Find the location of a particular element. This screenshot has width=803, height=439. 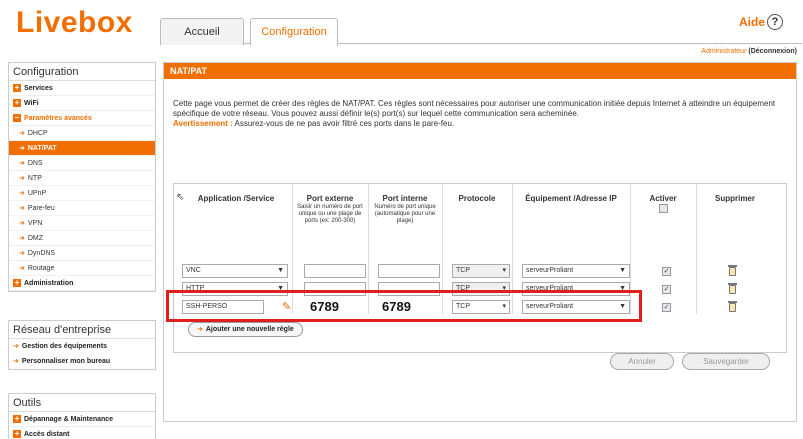

sidebar-item-vpn: ➜ VPN is located at coordinates (82, 223).